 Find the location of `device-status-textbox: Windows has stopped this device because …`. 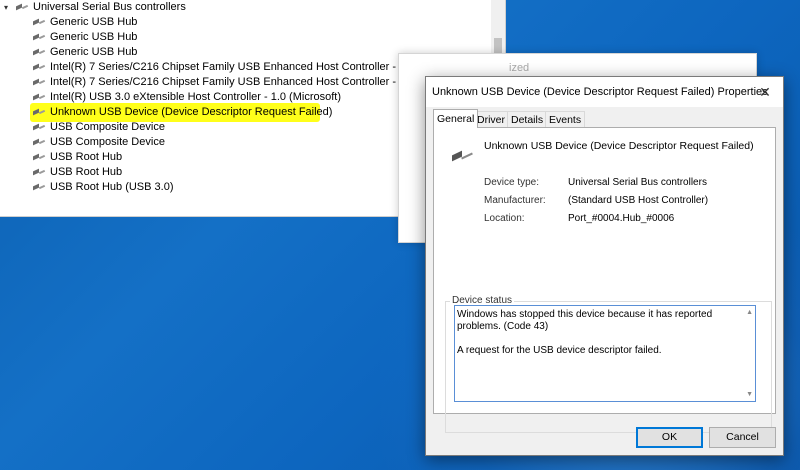

device-status-textbox: Windows has stopped this device because … is located at coordinates (605, 353).